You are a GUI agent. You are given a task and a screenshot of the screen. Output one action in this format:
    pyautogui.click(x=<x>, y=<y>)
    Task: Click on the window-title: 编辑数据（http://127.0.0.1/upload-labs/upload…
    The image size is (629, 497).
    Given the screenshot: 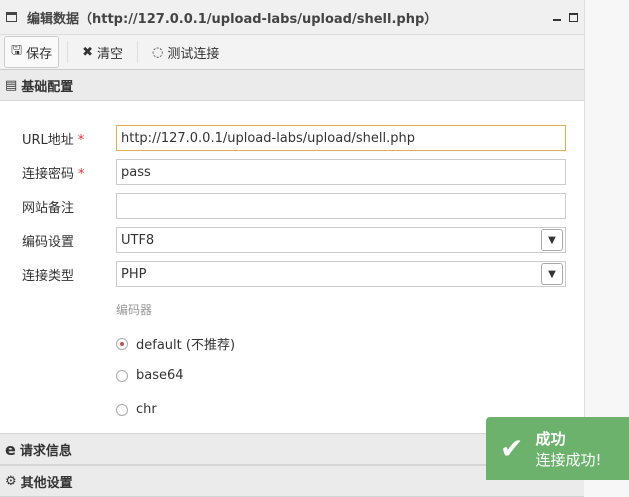 What is the action you would take?
    pyautogui.click(x=232, y=19)
    